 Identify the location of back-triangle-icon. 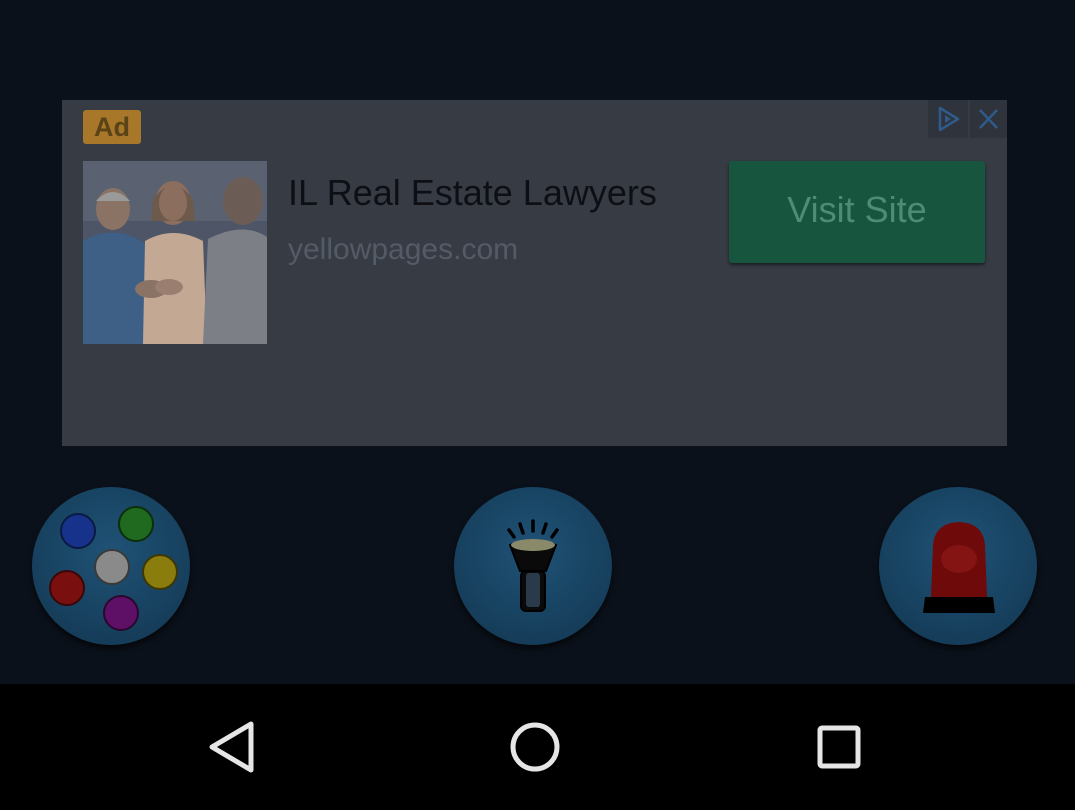
(231, 747).